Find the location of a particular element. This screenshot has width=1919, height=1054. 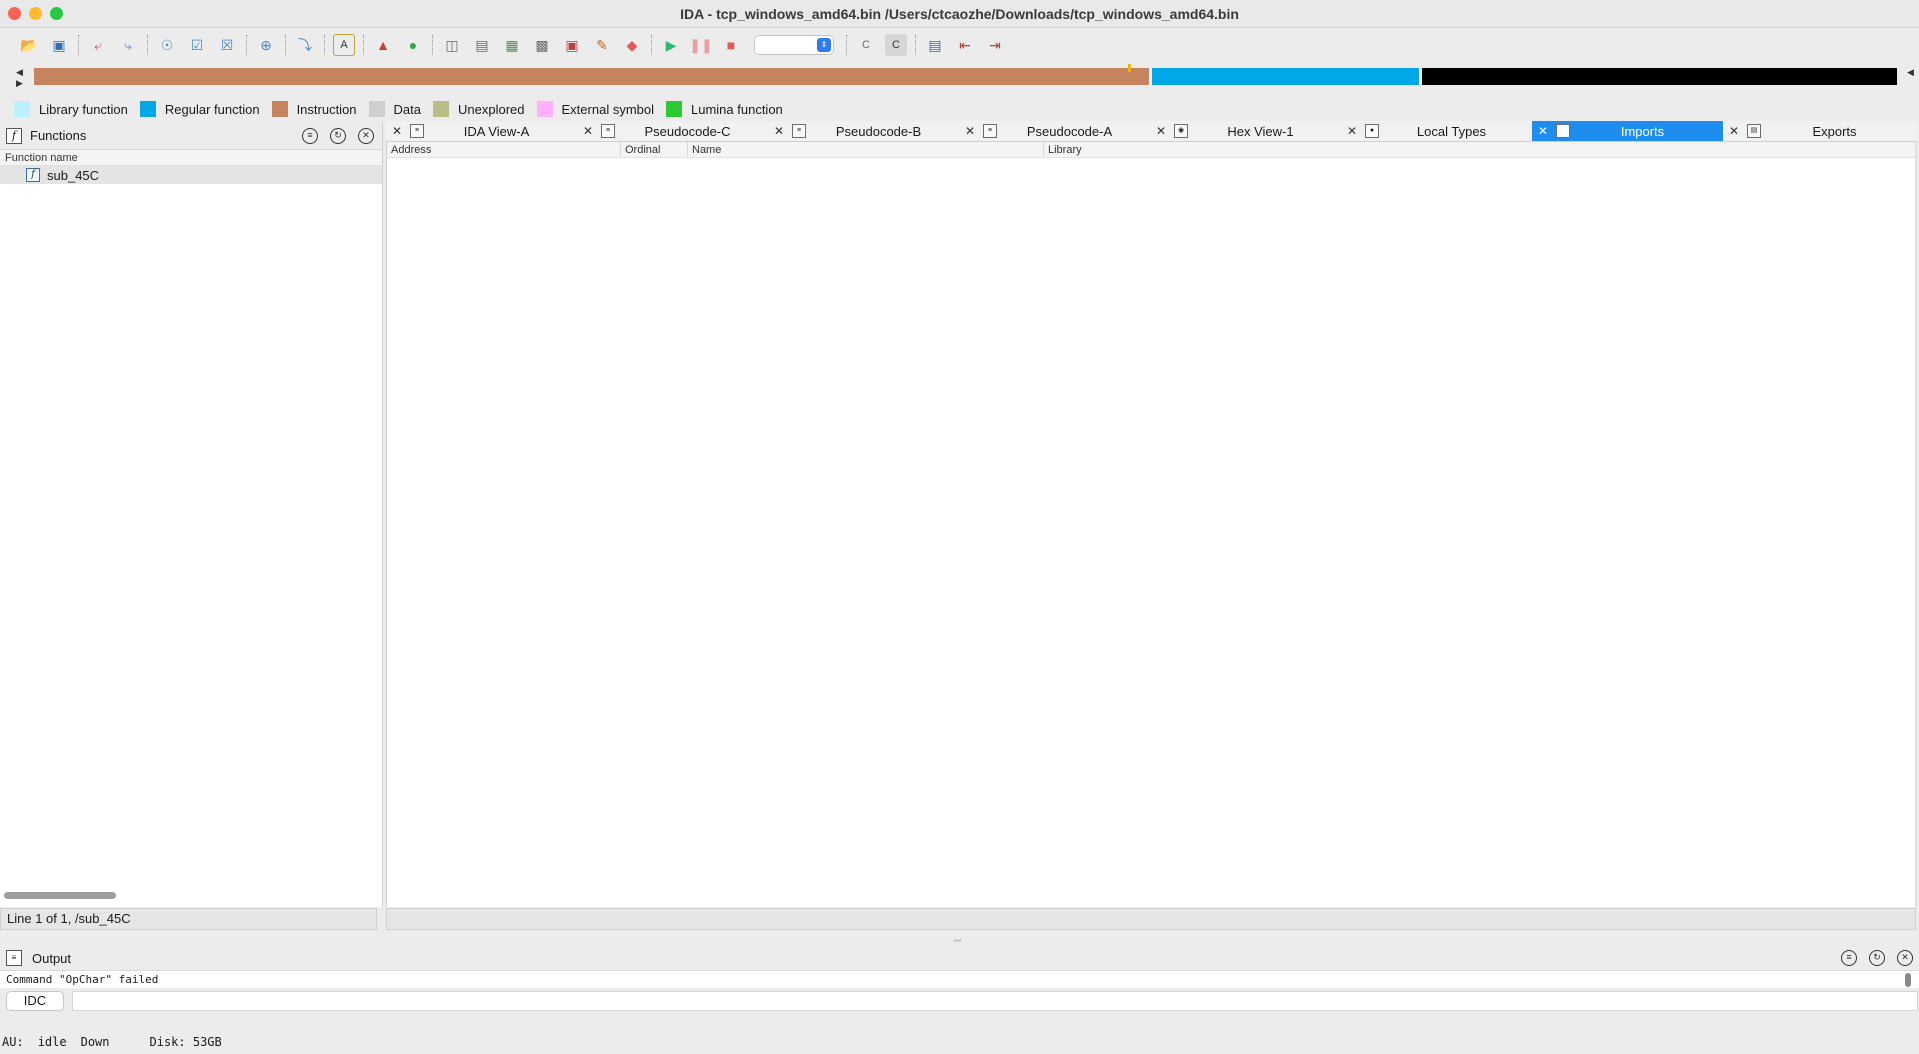

pseudocode-icon: ≡ is located at coordinates (799, 131).